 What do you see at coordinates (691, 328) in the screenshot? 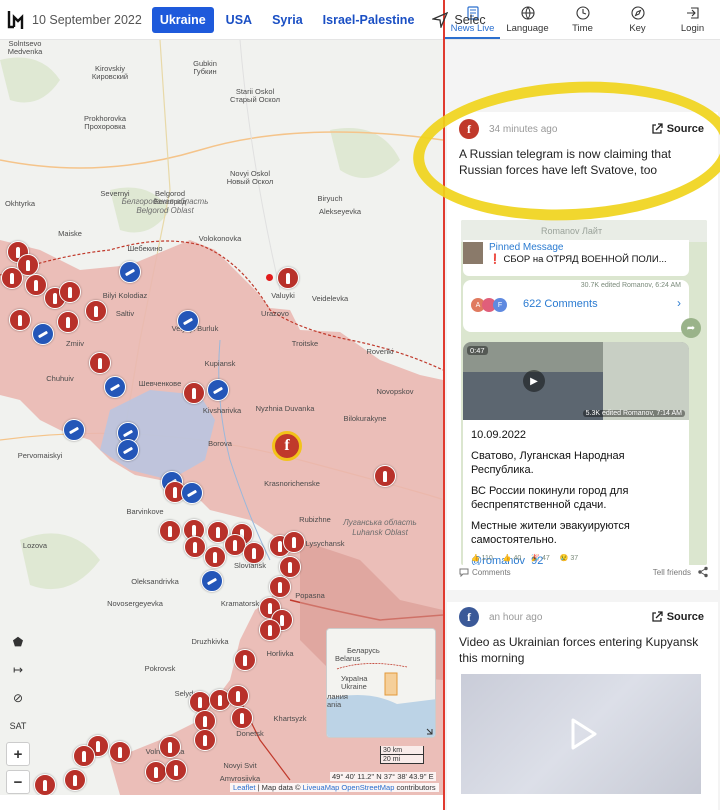
I see `share-arrow-icon: ➦` at bounding box center [691, 328].